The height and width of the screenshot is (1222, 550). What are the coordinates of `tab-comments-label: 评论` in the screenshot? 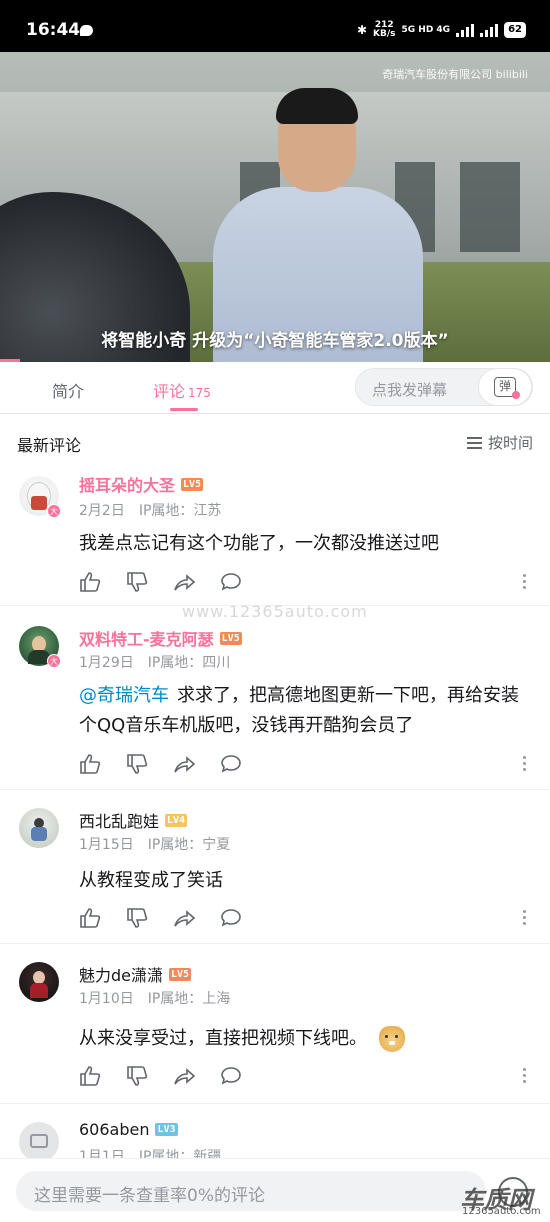 It's located at (169, 391).